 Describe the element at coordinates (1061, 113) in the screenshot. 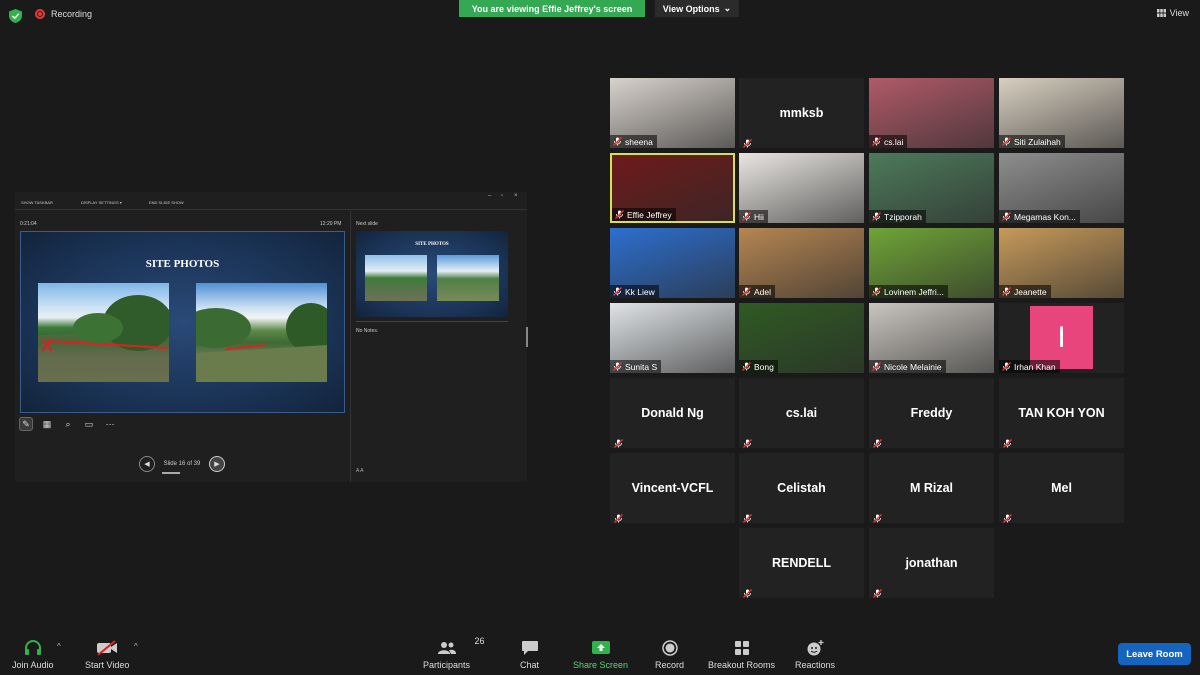

I see `participant-tile: Siti Zulaihah` at that location.